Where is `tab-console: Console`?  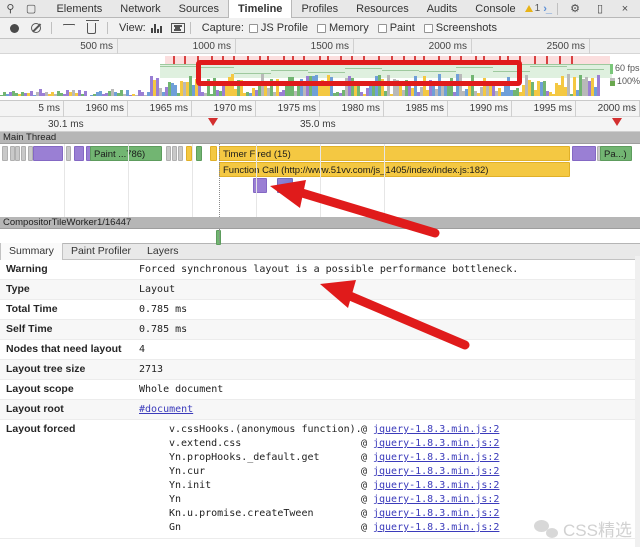
tab-console: Console is located at coordinates (495, 9).